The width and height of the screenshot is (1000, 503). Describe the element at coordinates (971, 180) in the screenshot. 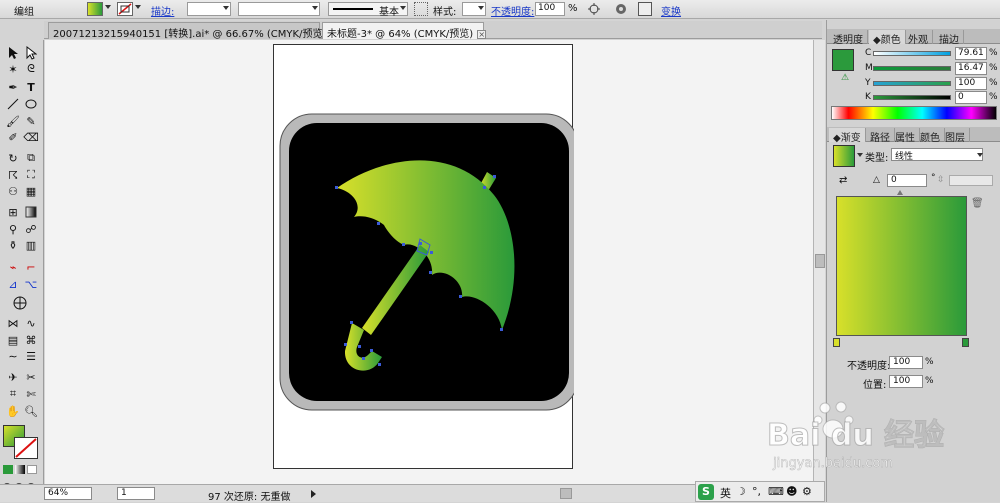

I see `aspect-ratio-input` at that location.